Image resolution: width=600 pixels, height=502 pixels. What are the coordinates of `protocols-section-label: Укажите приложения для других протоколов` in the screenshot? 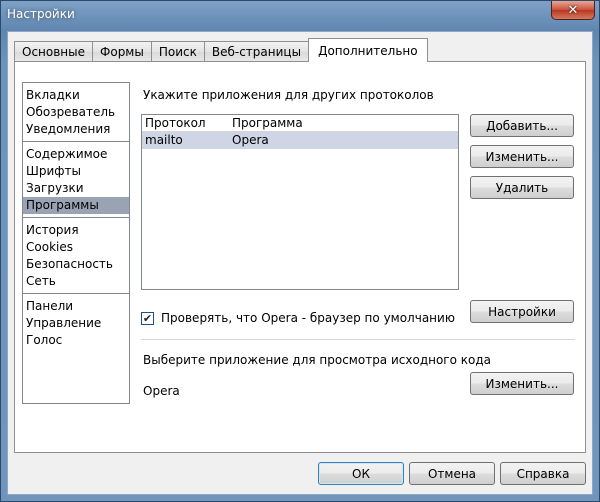 It's located at (288, 95).